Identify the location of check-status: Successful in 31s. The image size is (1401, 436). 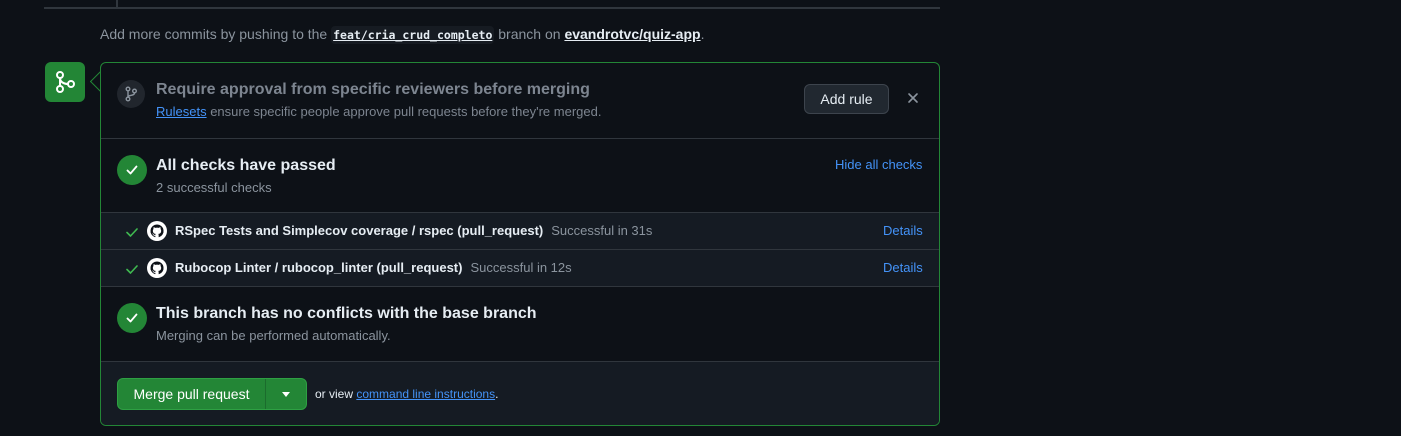
(602, 230).